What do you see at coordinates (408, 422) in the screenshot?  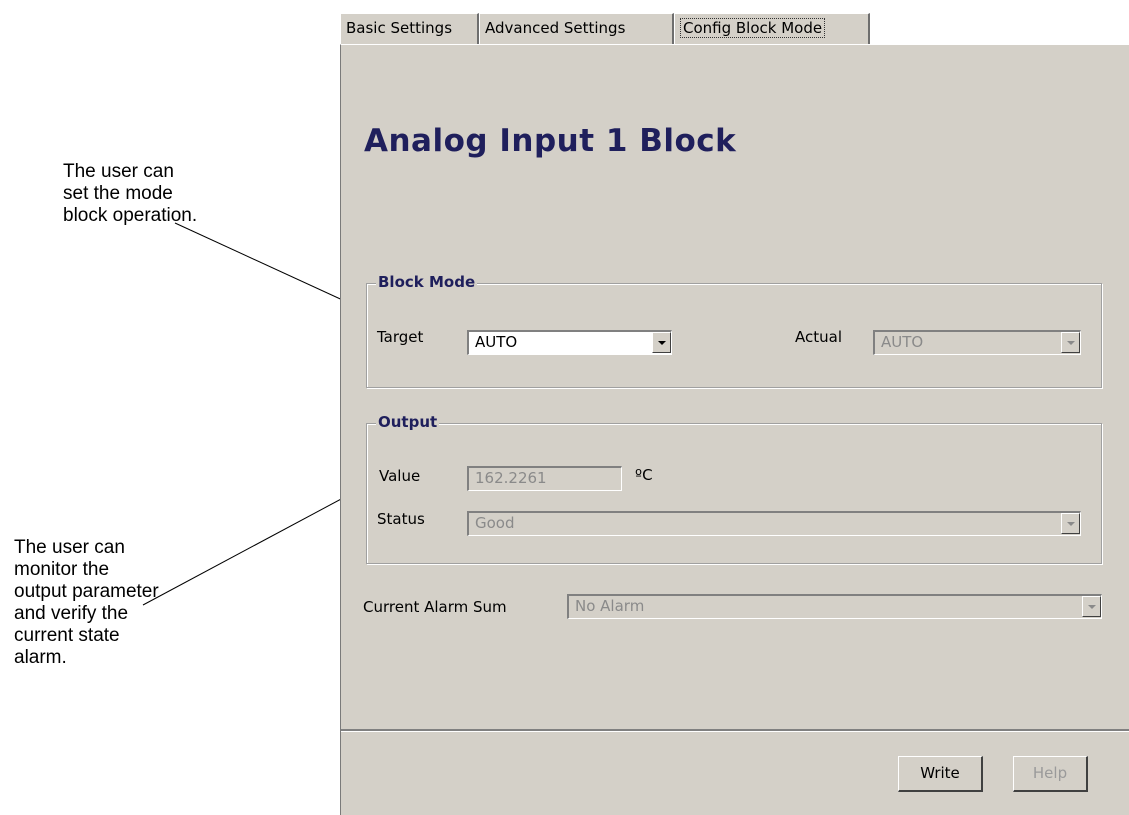 I see `output-legend: Output` at bounding box center [408, 422].